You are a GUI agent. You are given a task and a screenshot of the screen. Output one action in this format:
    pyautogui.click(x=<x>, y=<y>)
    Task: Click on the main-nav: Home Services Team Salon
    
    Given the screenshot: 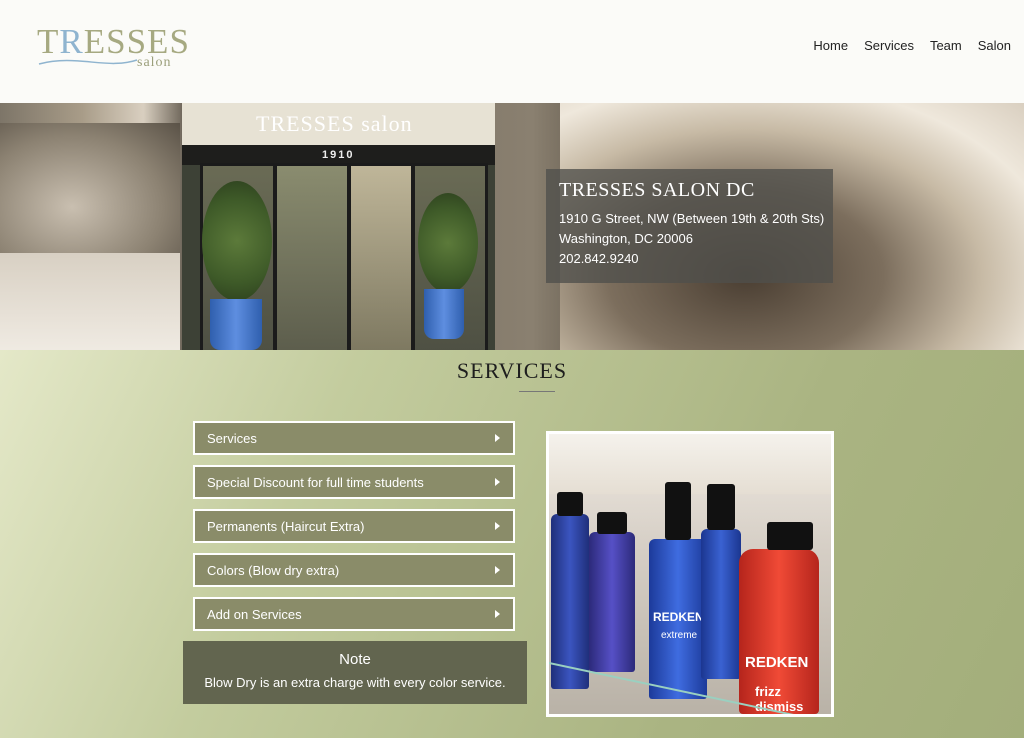 What is the action you would take?
    pyautogui.click(x=912, y=45)
    